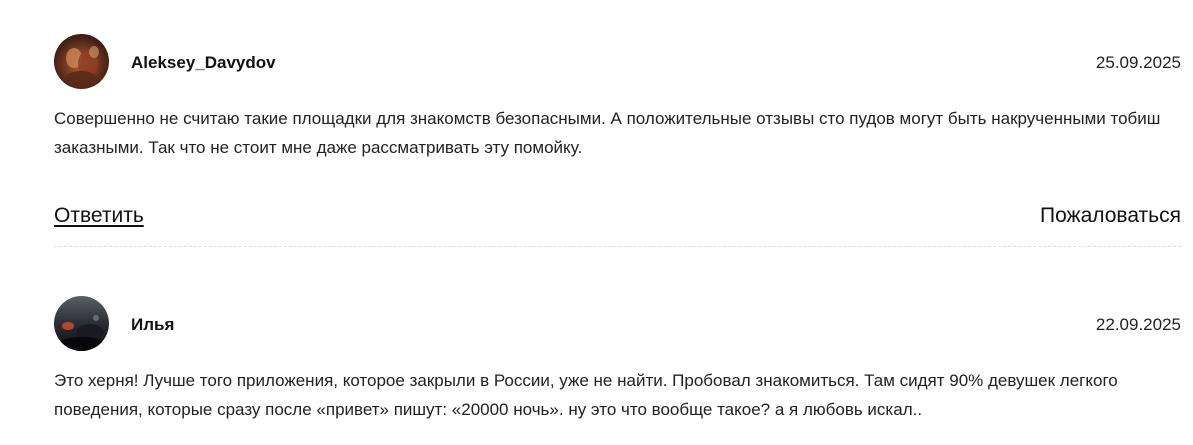 The height and width of the screenshot is (445, 1193). Describe the element at coordinates (617, 324) in the screenshot. I see `comment-header: Илья 22.09.2025` at that location.